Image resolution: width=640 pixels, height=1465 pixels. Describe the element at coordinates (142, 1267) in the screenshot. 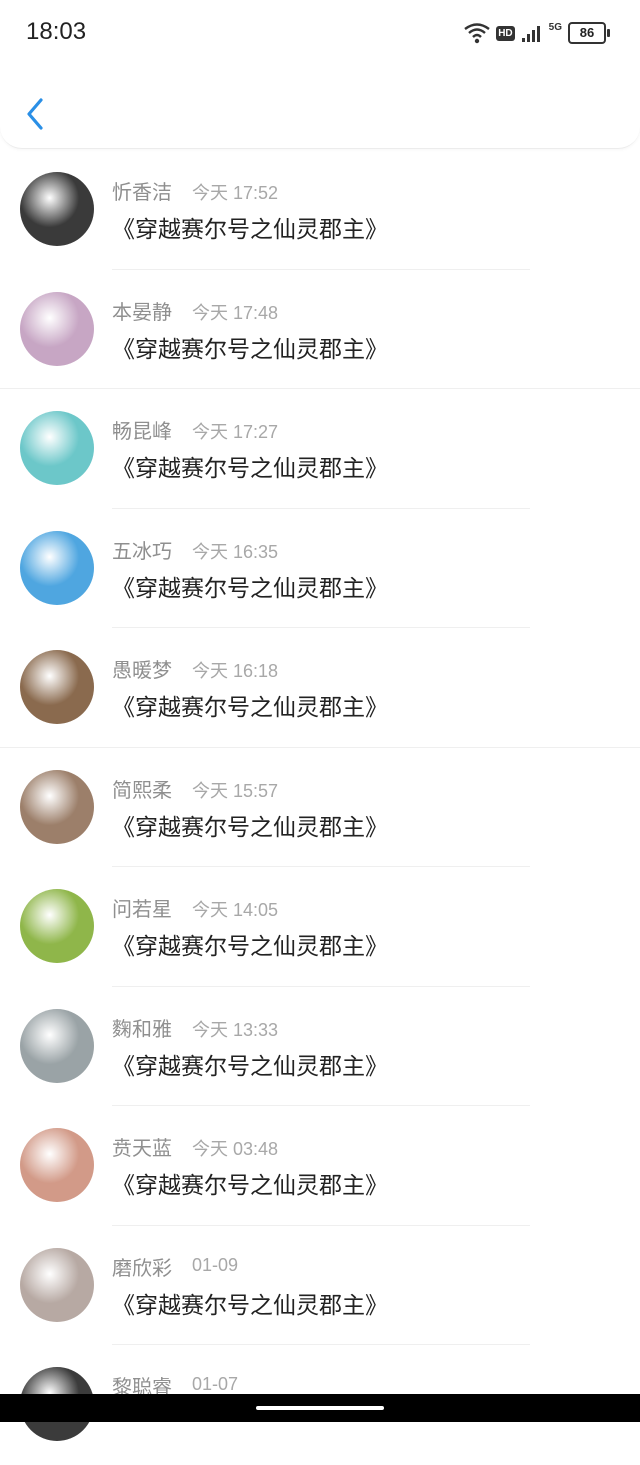

I see `user-name: 磨欣彩` at that location.